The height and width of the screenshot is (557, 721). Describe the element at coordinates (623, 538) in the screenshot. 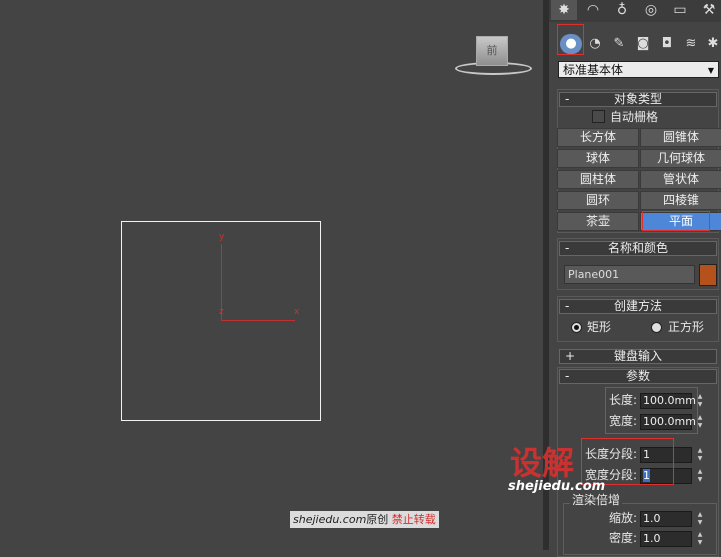

I see `density-label: 密度:` at that location.